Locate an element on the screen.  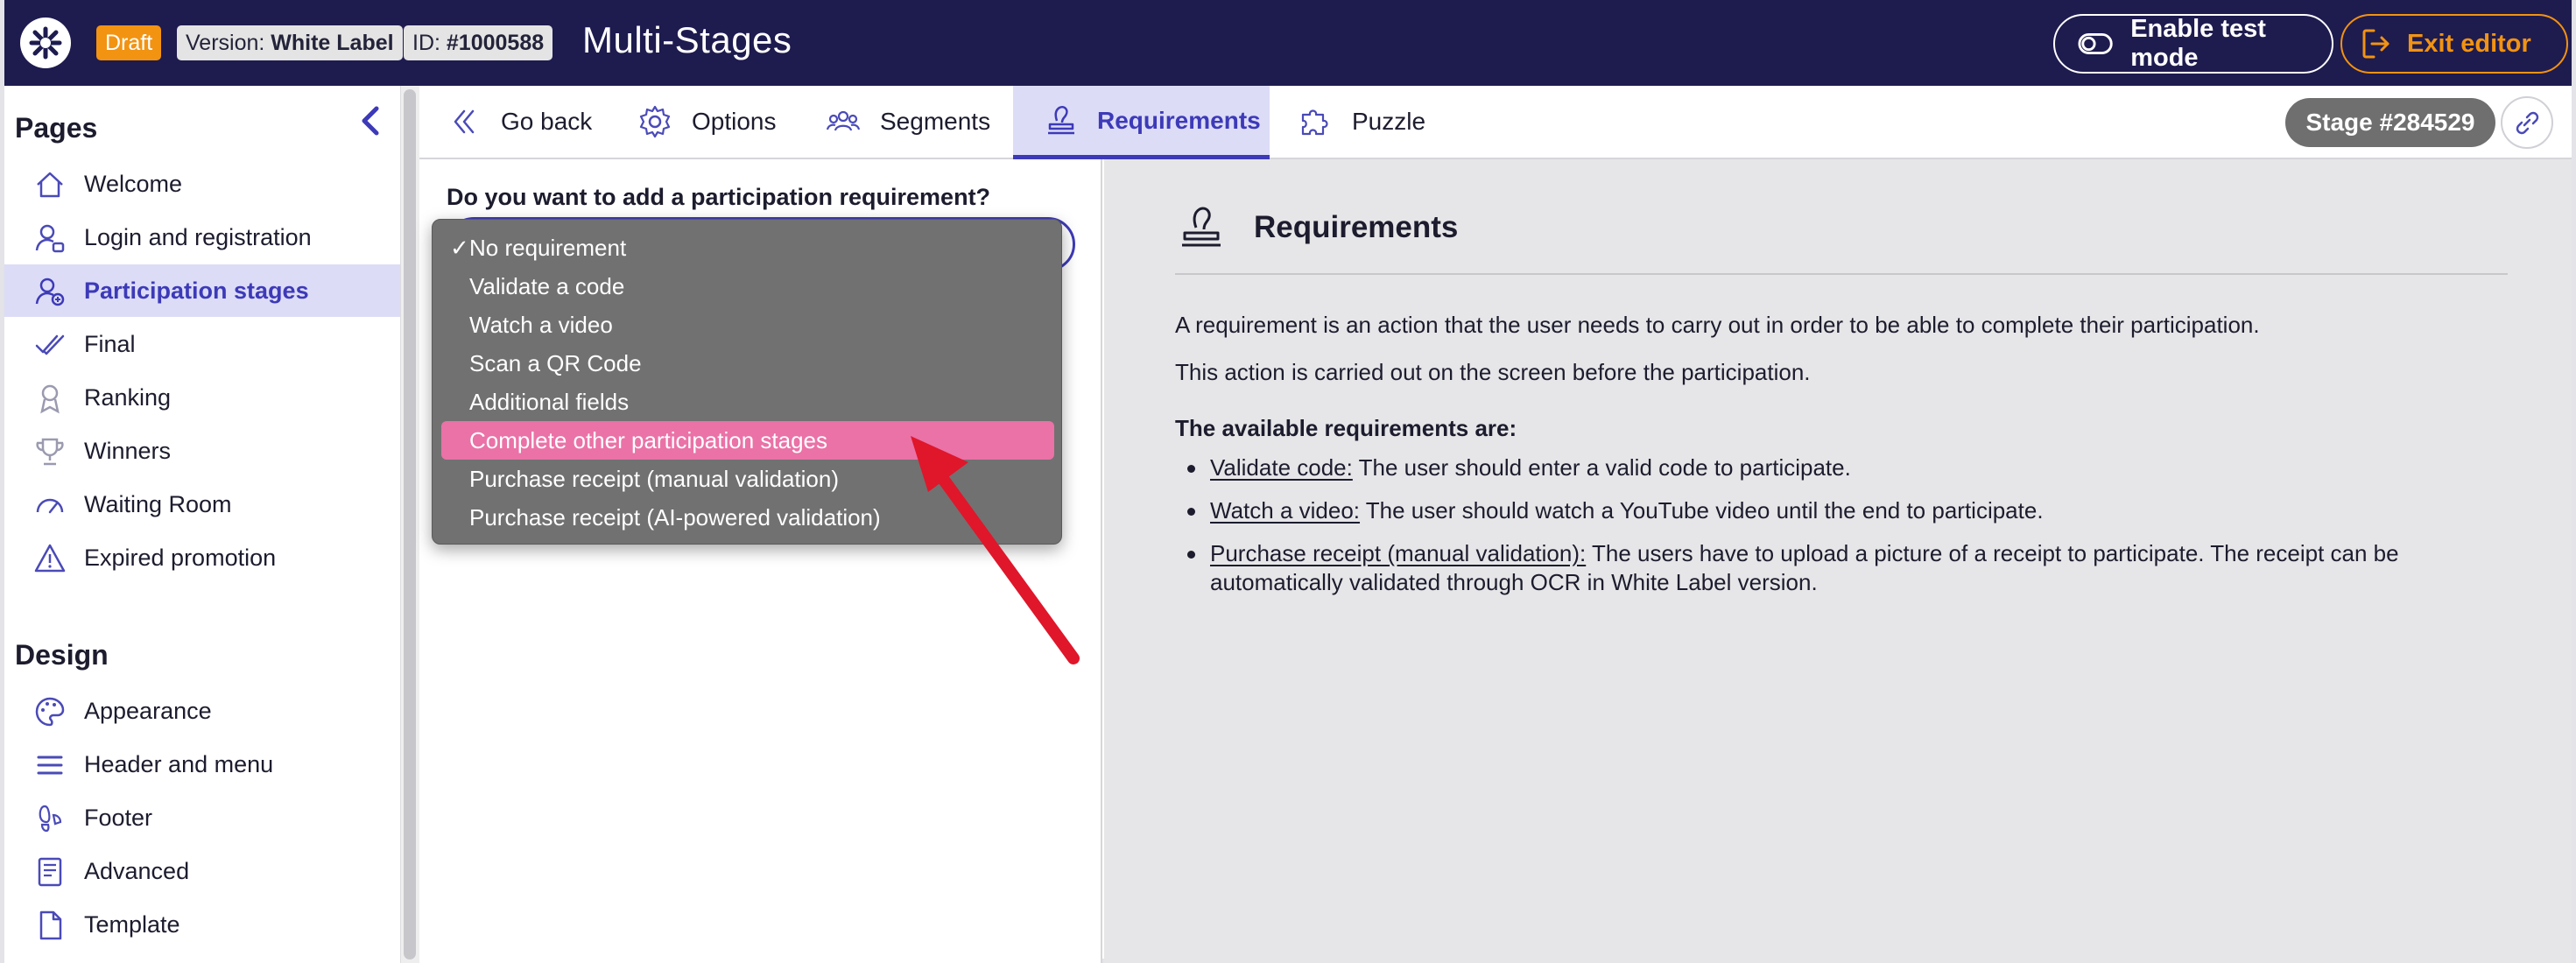
sidebar-item-ranking: Ranking is located at coordinates (202, 397).